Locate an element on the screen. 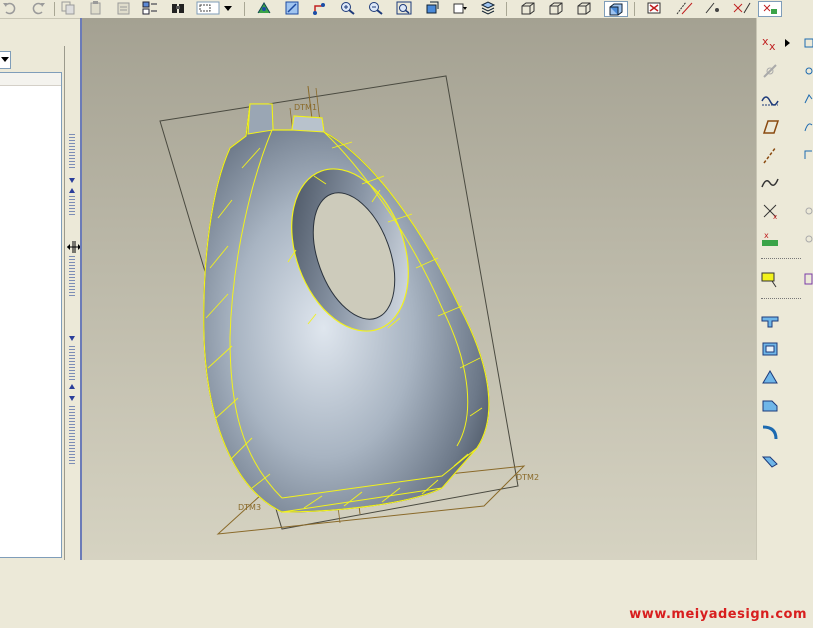  model-tree-panel is located at coordinates (32, 303).